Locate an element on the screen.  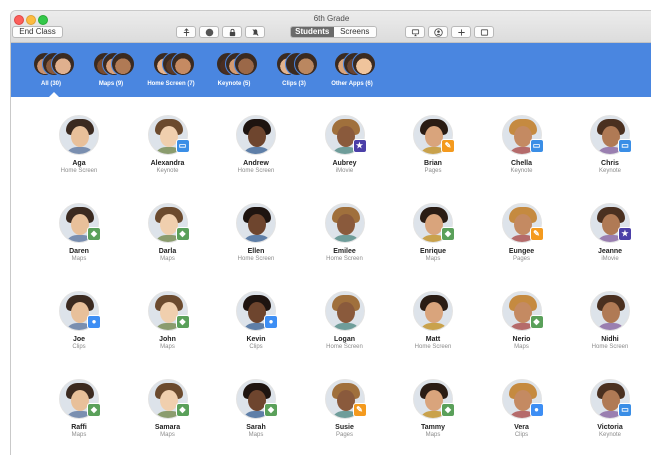
student-tile: ◆ Tammy Maps is located at coordinates (433, 408).